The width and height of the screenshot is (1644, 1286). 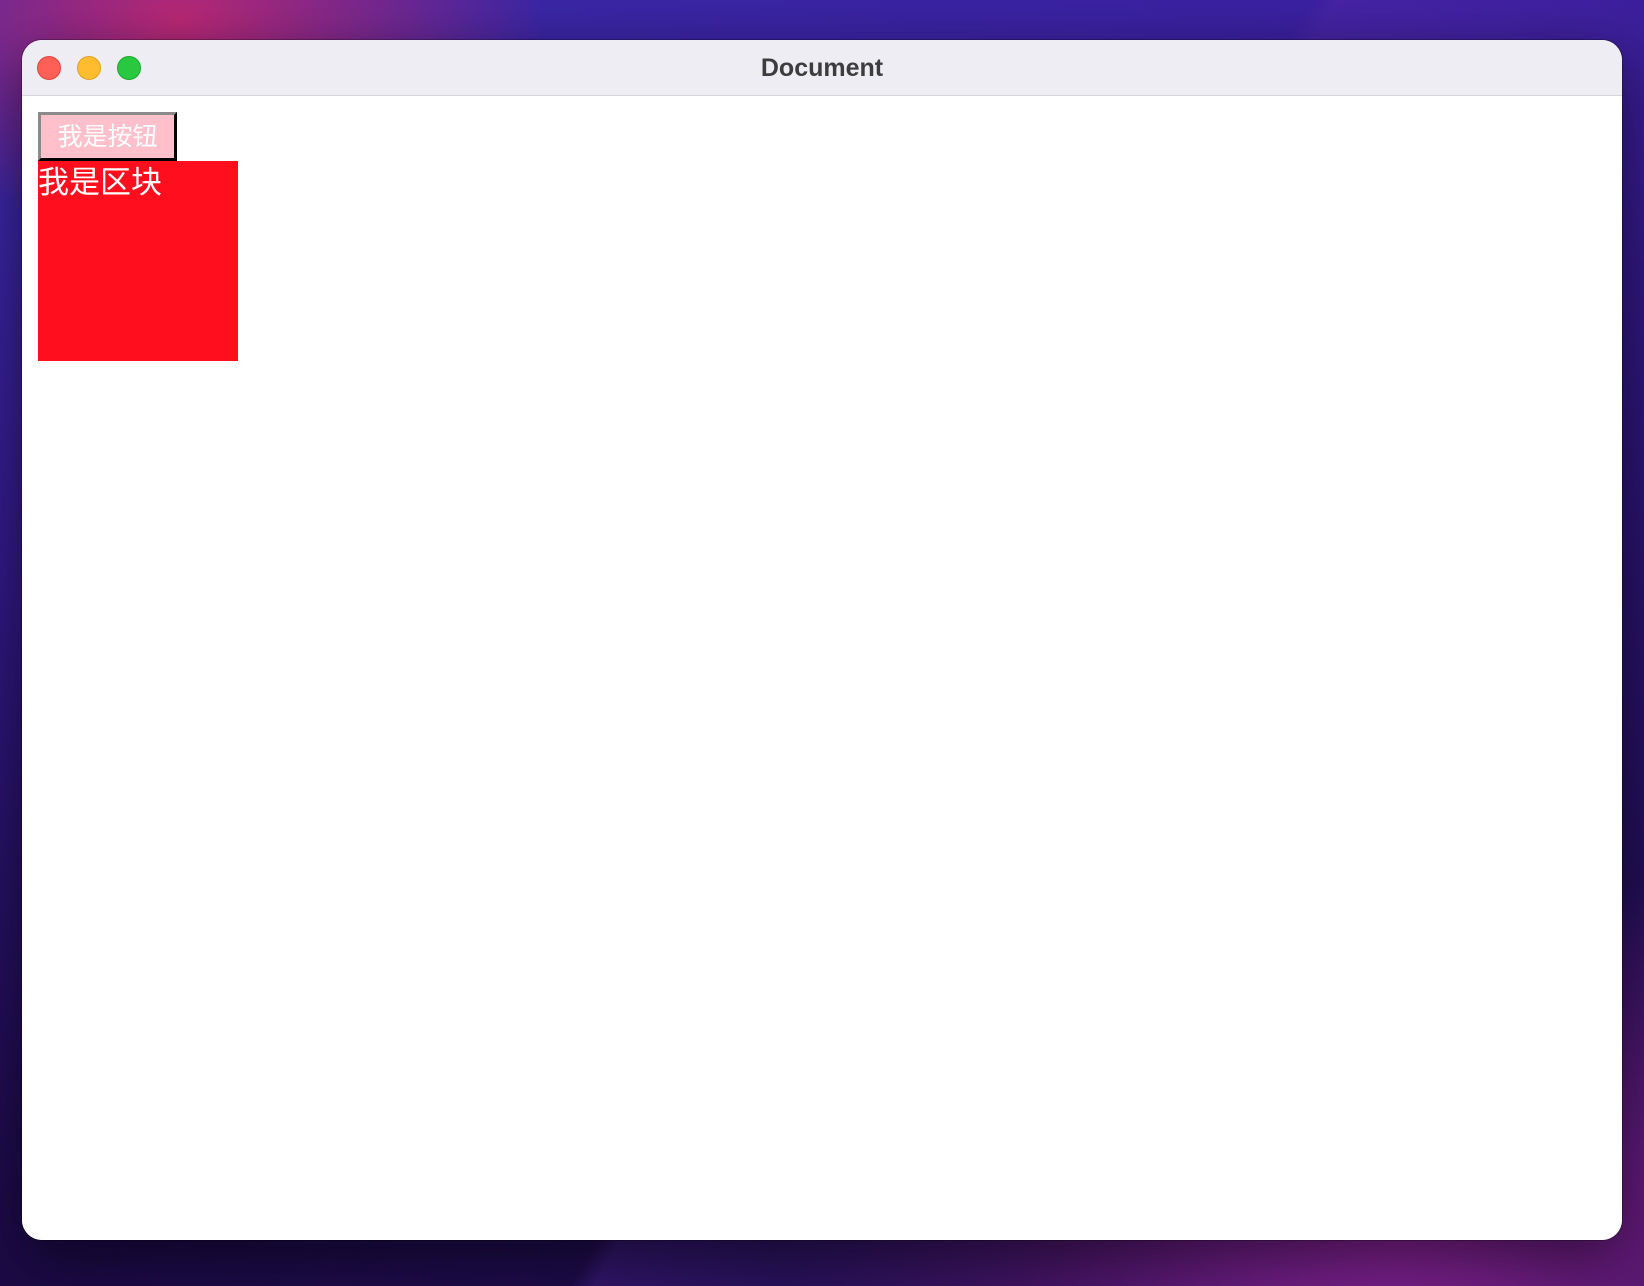 I want to click on window-title: Document, so click(x=822, y=68).